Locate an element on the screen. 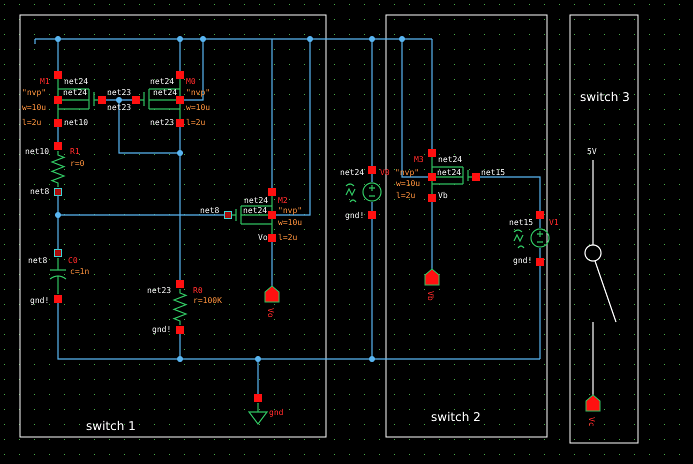 This screenshot has width=693, height=464. net-label: Vo is located at coordinates (263, 237).